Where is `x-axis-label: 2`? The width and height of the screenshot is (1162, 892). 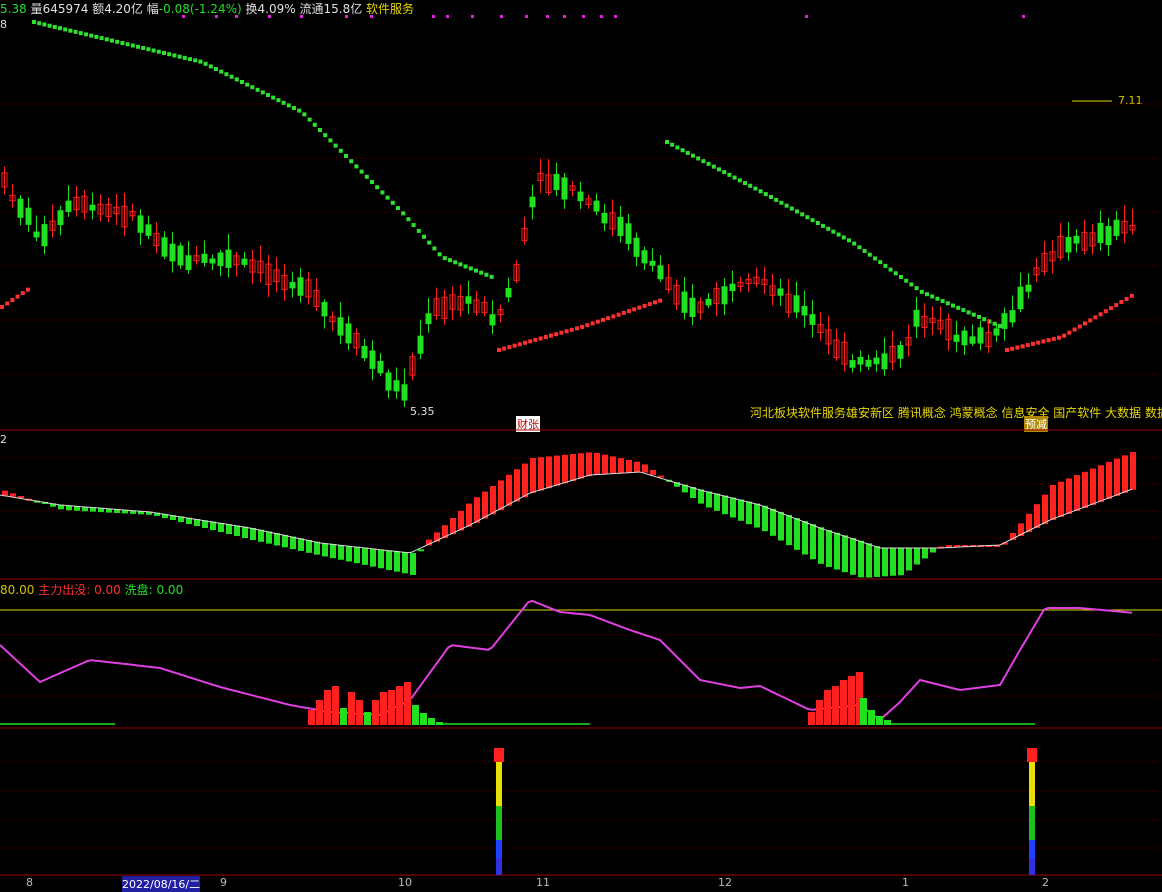
x-axis-label: 2 is located at coordinates (1045, 882).